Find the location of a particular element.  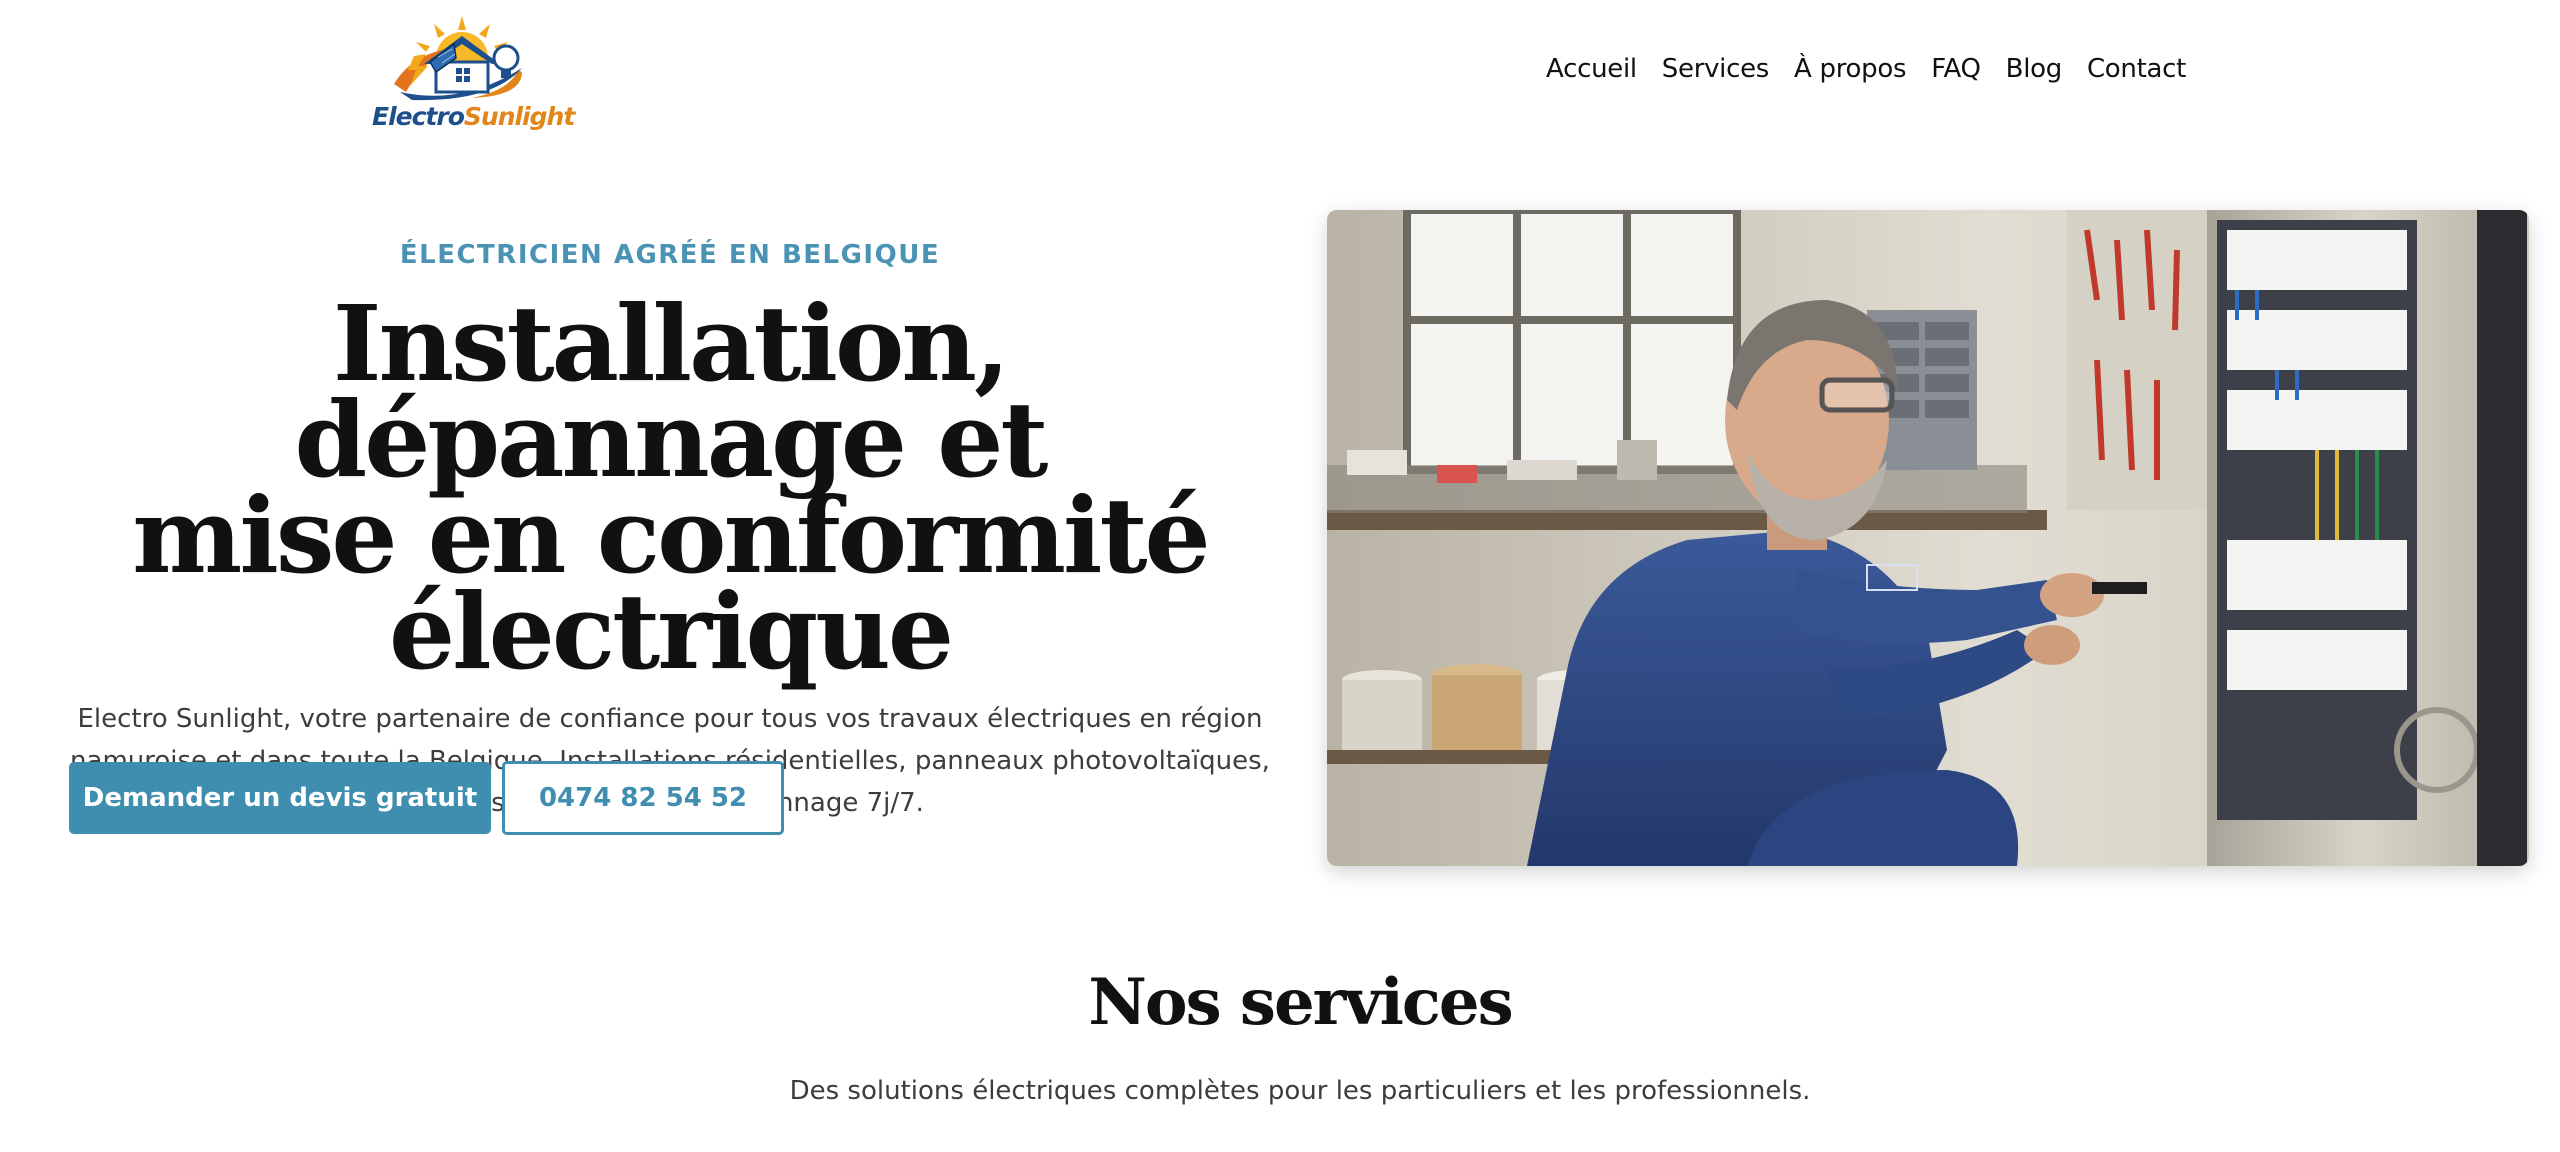

nav-link-contact: Contact is located at coordinates (2136, 69).